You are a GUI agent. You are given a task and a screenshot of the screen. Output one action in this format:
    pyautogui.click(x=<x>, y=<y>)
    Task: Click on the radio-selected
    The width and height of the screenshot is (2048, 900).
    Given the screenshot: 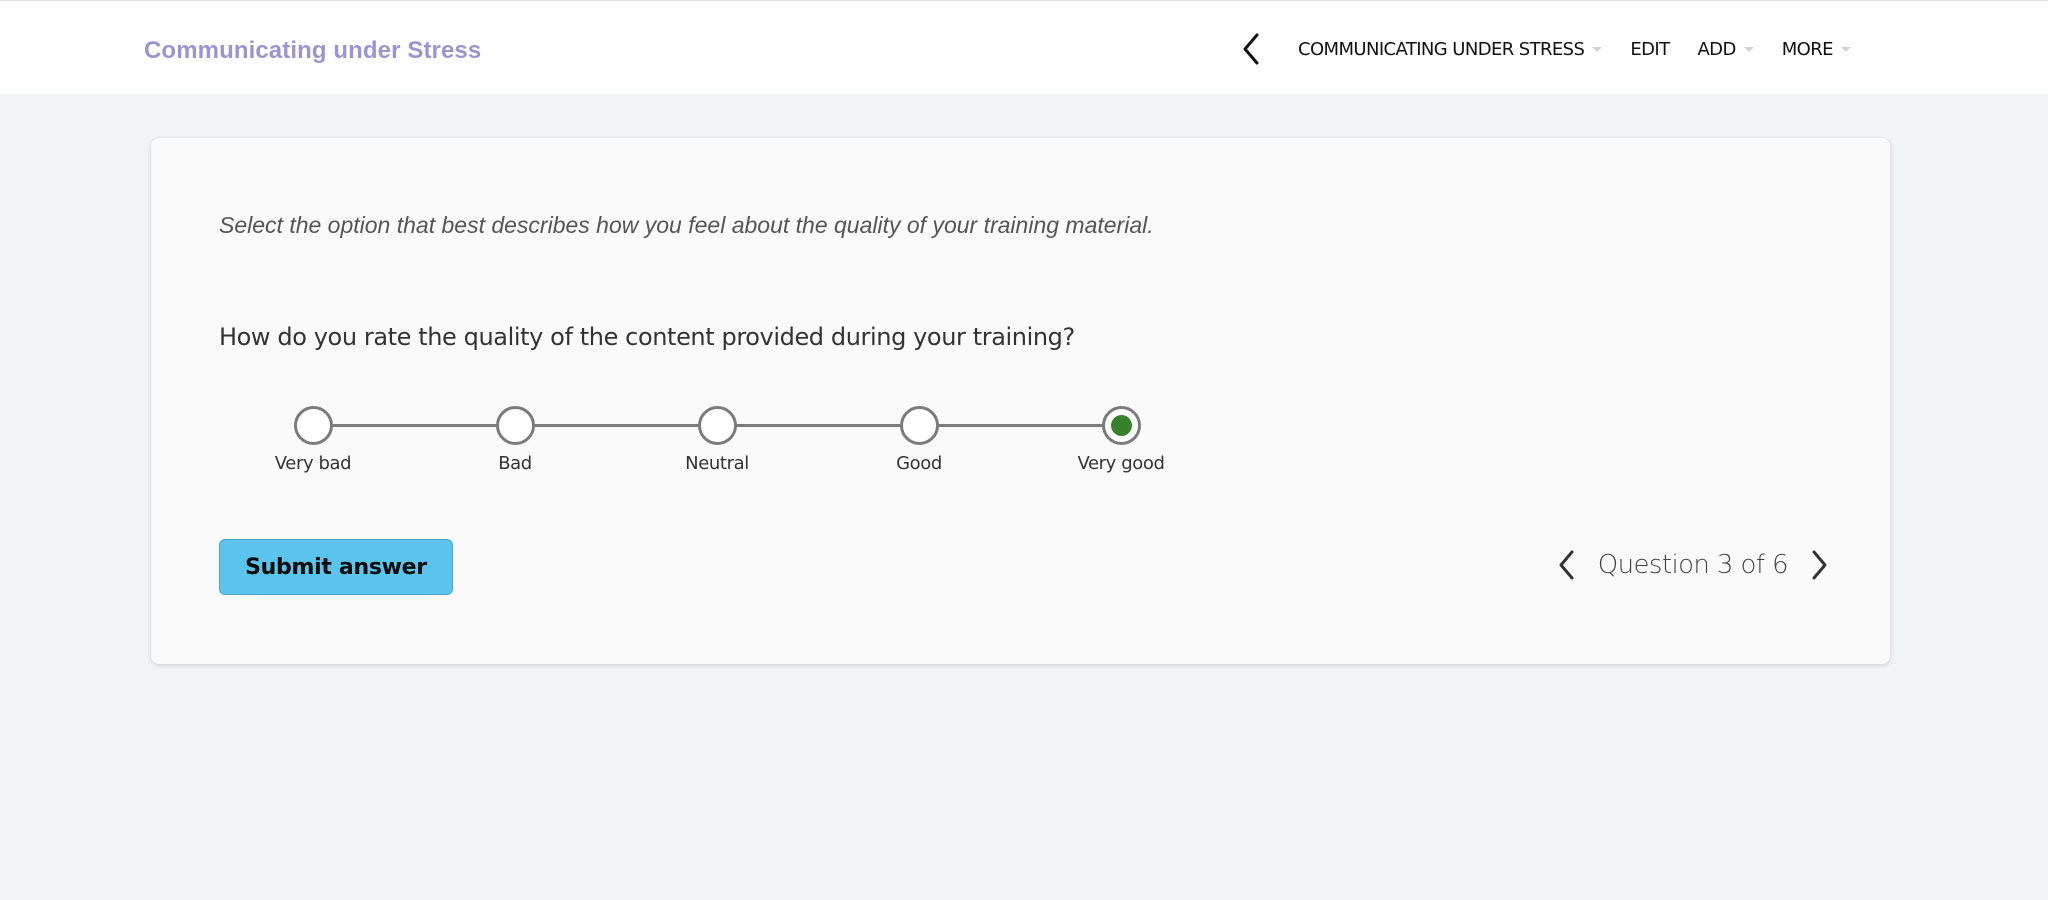 What is the action you would take?
    pyautogui.click(x=1121, y=425)
    